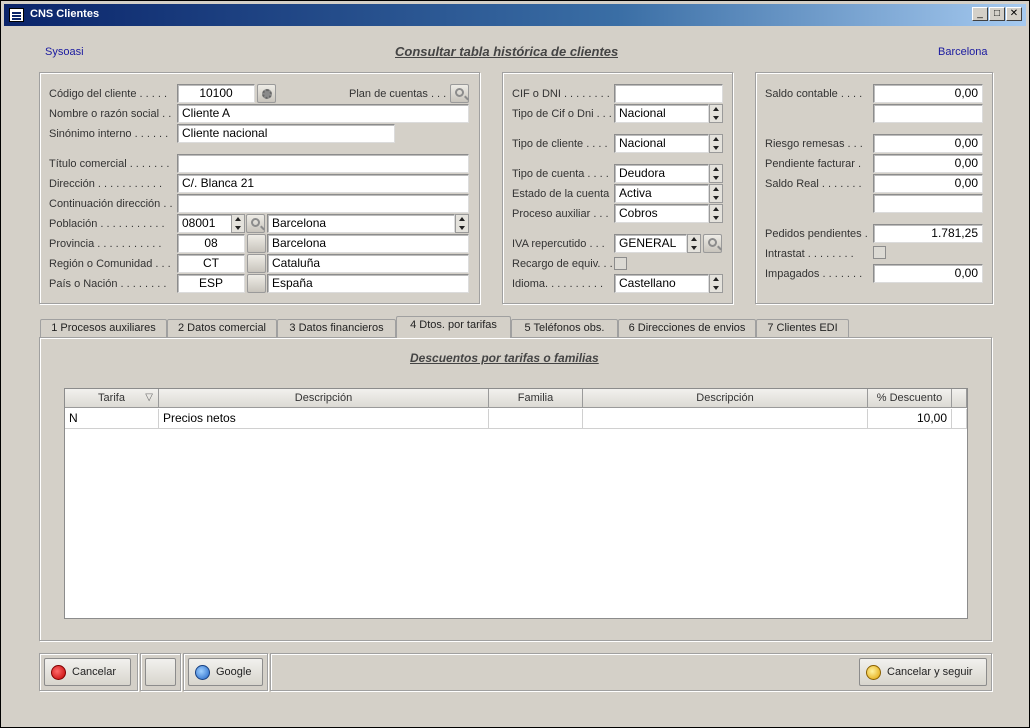  I want to click on footer-group-right: Cancelar y seguir, so click(631, 672).